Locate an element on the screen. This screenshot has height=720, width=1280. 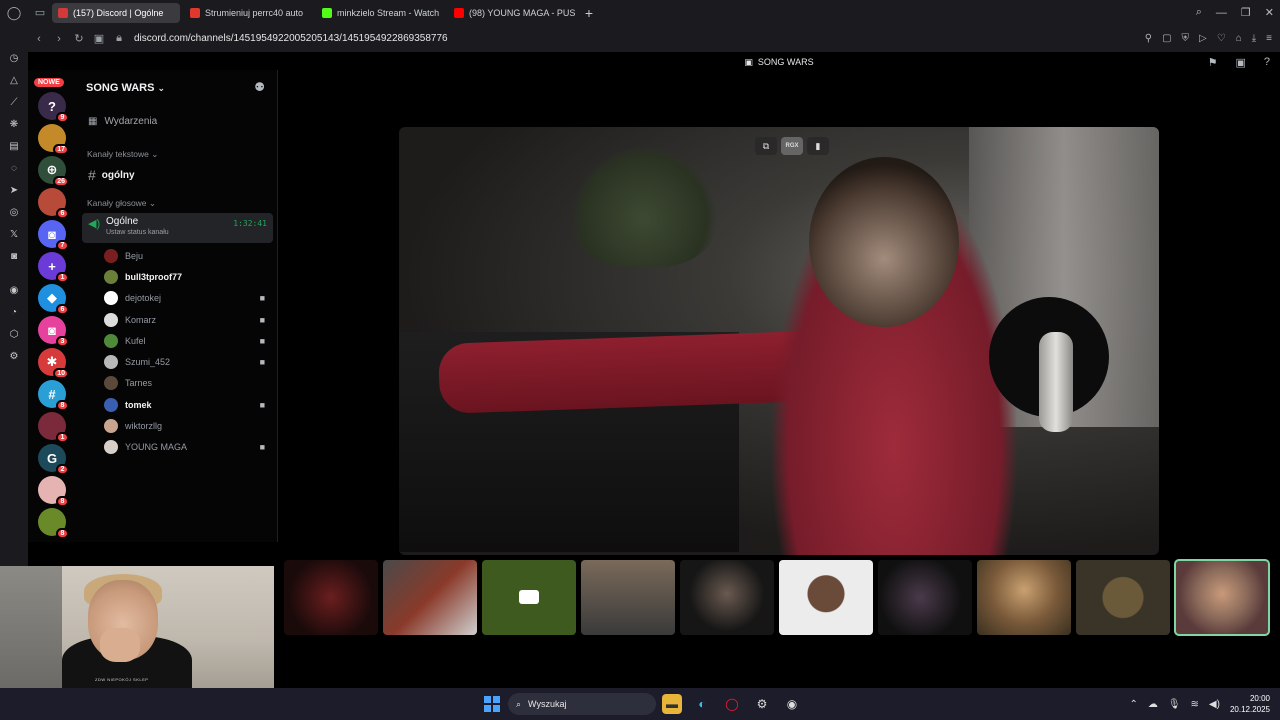
shield-icon: ⛨ is located at coordinates (1186, 38).